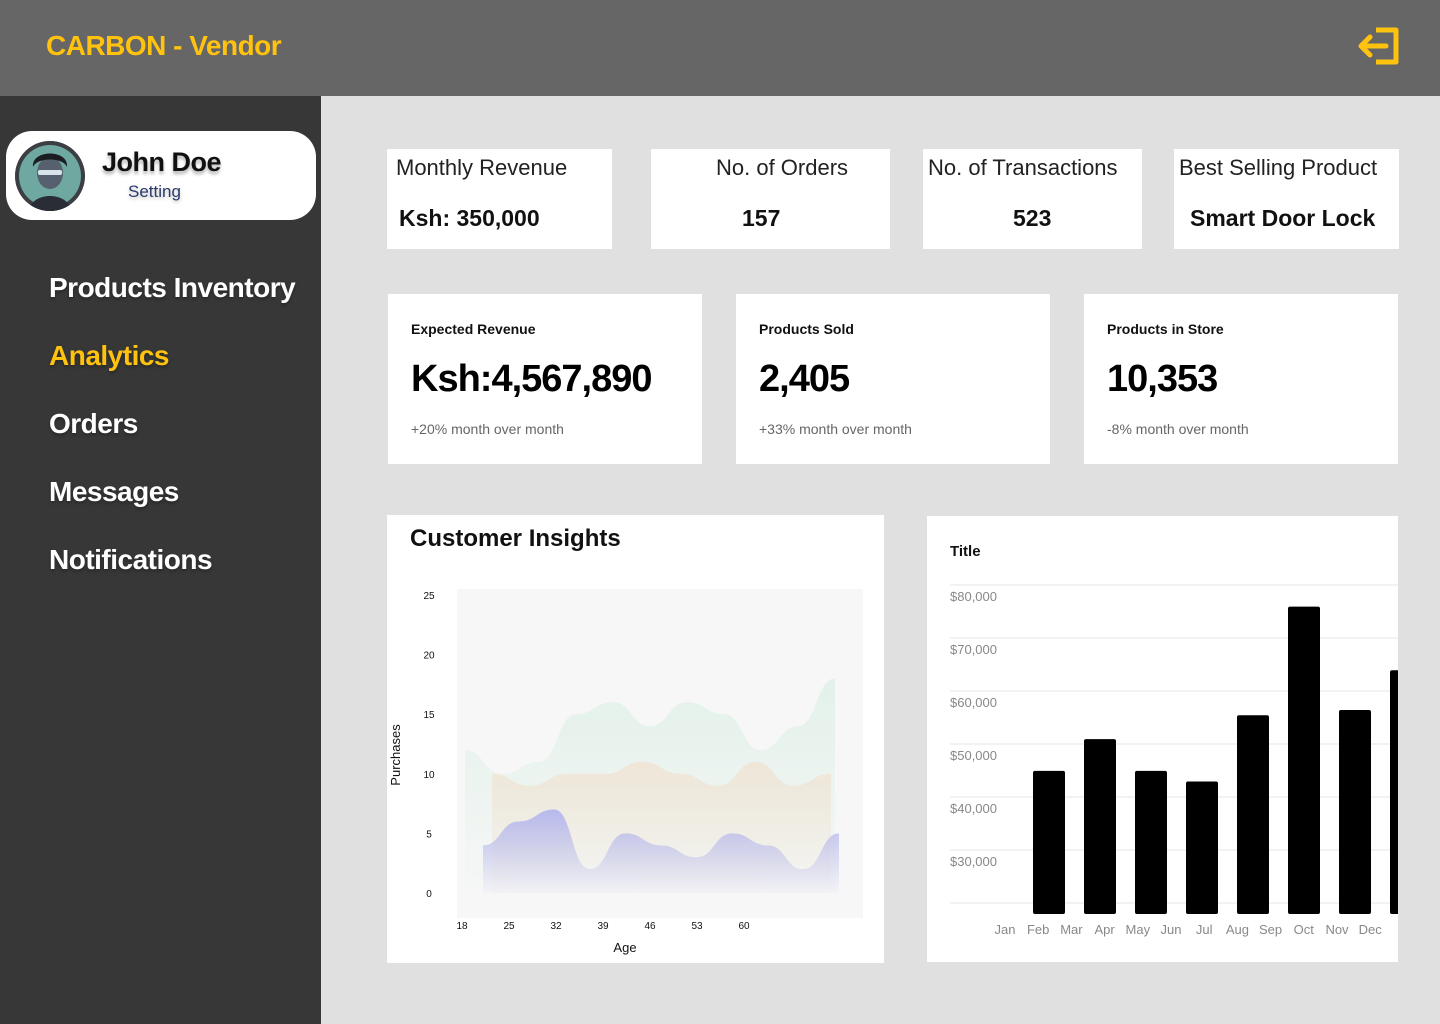 This screenshot has height=1024, width=1440. What do you see at coordinates (469, 218) in the screenshot?
I see `kpi-value: Ksh: 350,000` at bounding box center [469, 218].